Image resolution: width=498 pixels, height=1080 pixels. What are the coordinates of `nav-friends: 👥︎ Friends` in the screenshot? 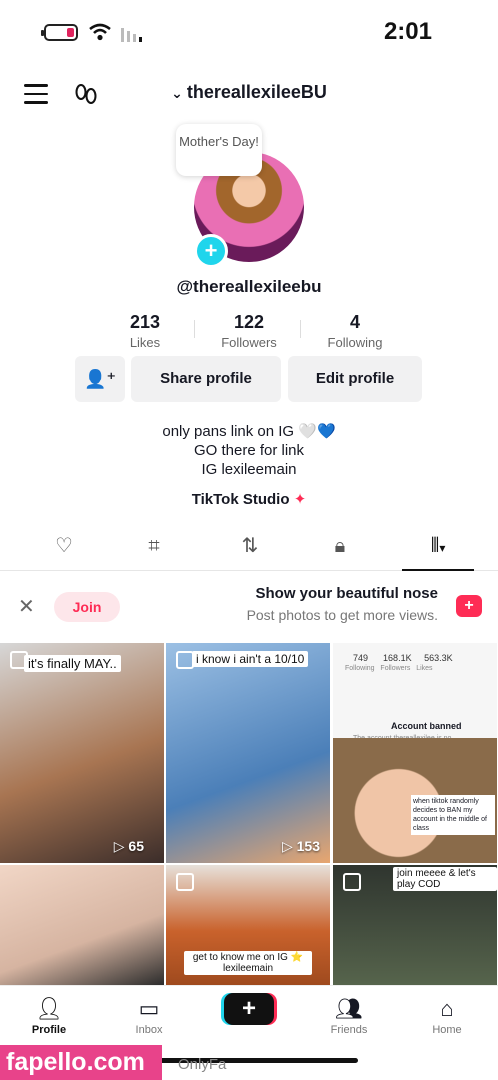 It's located at (349, 1011).